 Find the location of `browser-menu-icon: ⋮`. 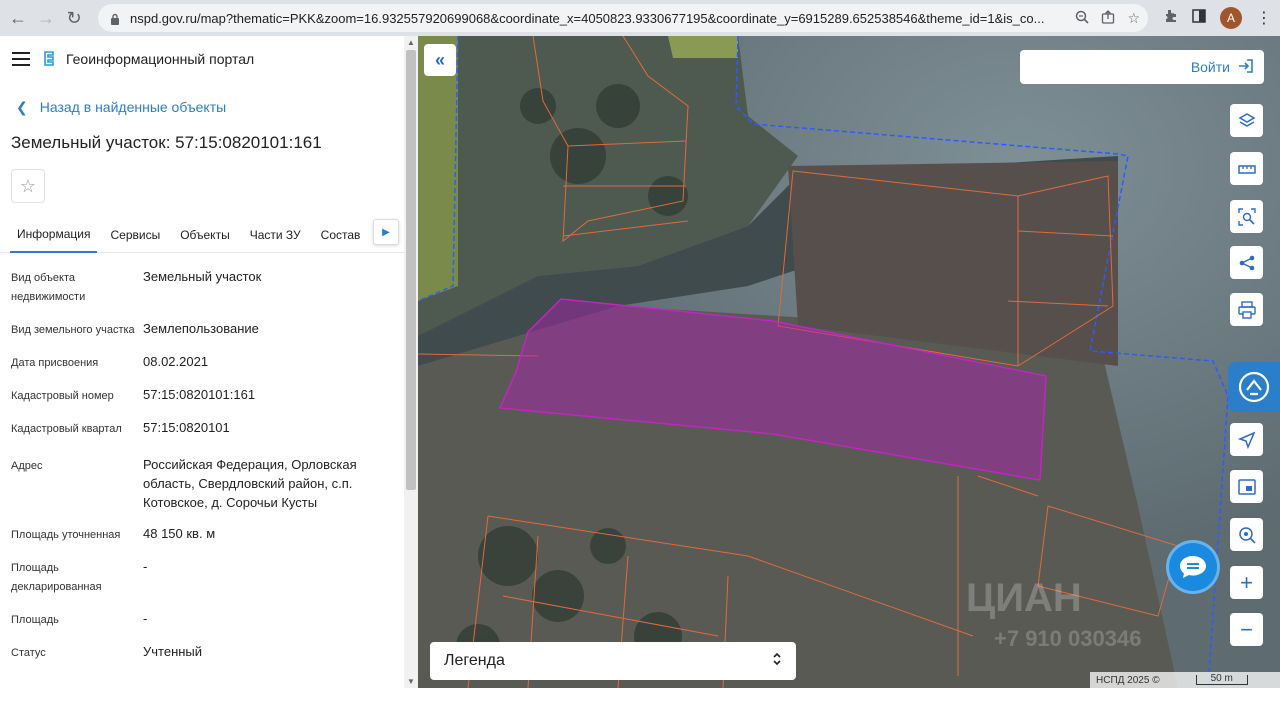

browser-menu-icon: ⋮ is located at coordinates (1264, 18).